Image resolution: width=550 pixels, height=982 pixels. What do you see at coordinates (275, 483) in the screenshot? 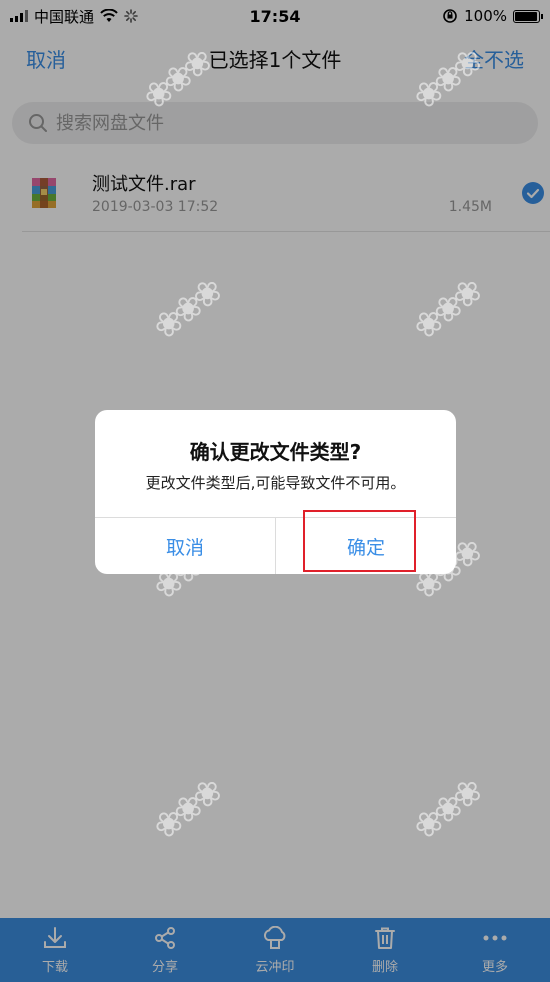
I see `dialog-message: 更改文件类型后,可能导致文件不可用。` at bounding box center [275, 483].